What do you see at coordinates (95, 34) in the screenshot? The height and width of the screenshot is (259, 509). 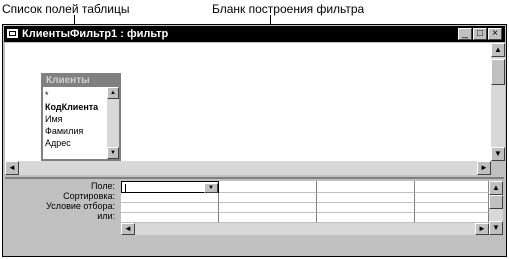 I see `window-title: КлиентыФильтр1 : фильтр` at bounding box center [95, 34].